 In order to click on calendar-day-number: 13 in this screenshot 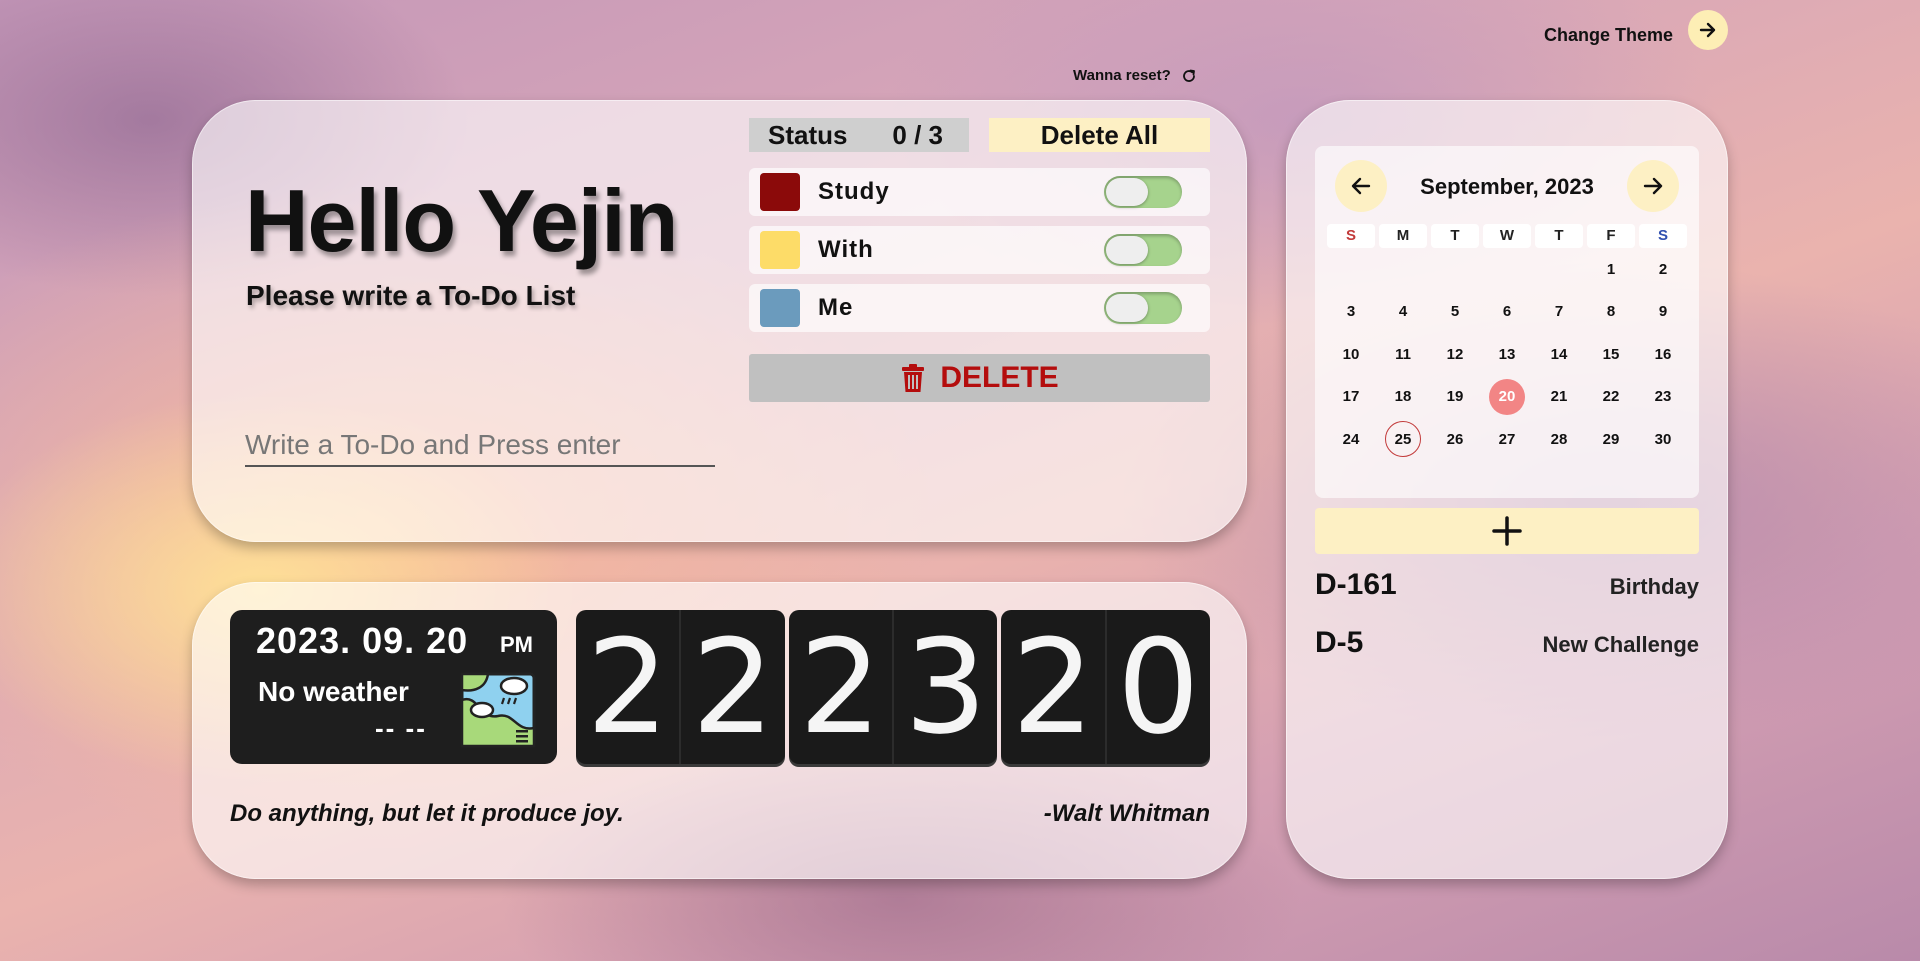, I will do `click(1507, 354)`.